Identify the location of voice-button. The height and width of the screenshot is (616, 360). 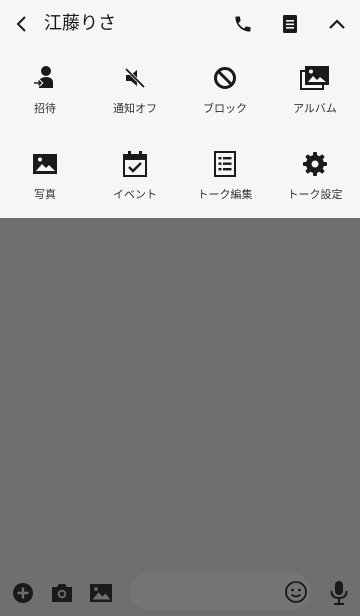
(339, 593).